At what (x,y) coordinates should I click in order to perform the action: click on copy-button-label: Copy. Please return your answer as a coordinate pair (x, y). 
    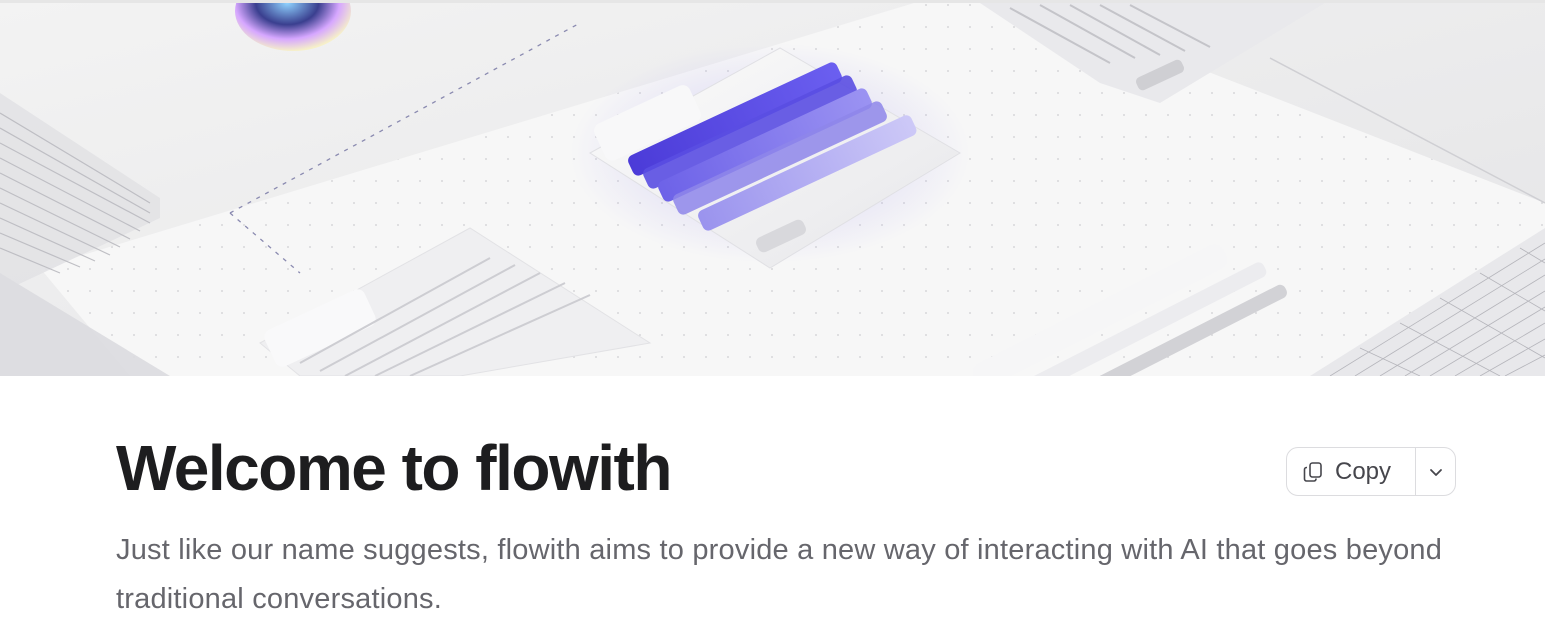
    Looking at the image, I should click on (1363, 471).